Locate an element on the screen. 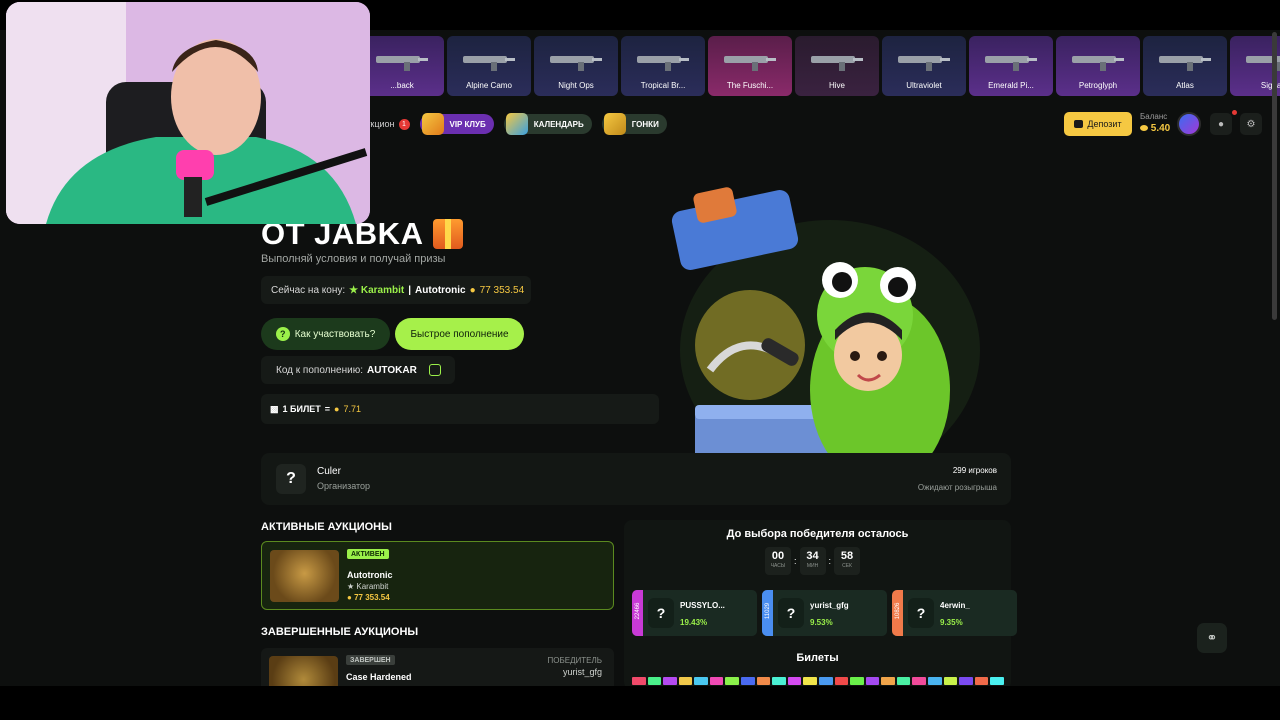  knife-image is located at coordinates (303, 671).